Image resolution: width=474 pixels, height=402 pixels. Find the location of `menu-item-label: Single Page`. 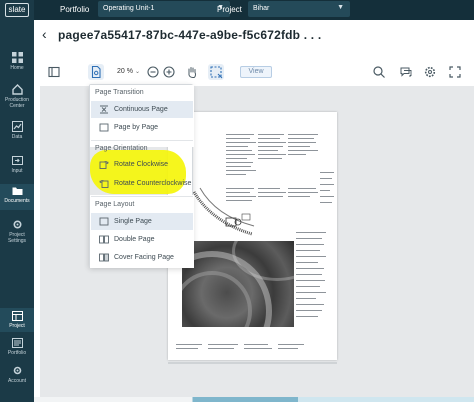

menu-item-label: Single Page is located at coordinates (133, 221).